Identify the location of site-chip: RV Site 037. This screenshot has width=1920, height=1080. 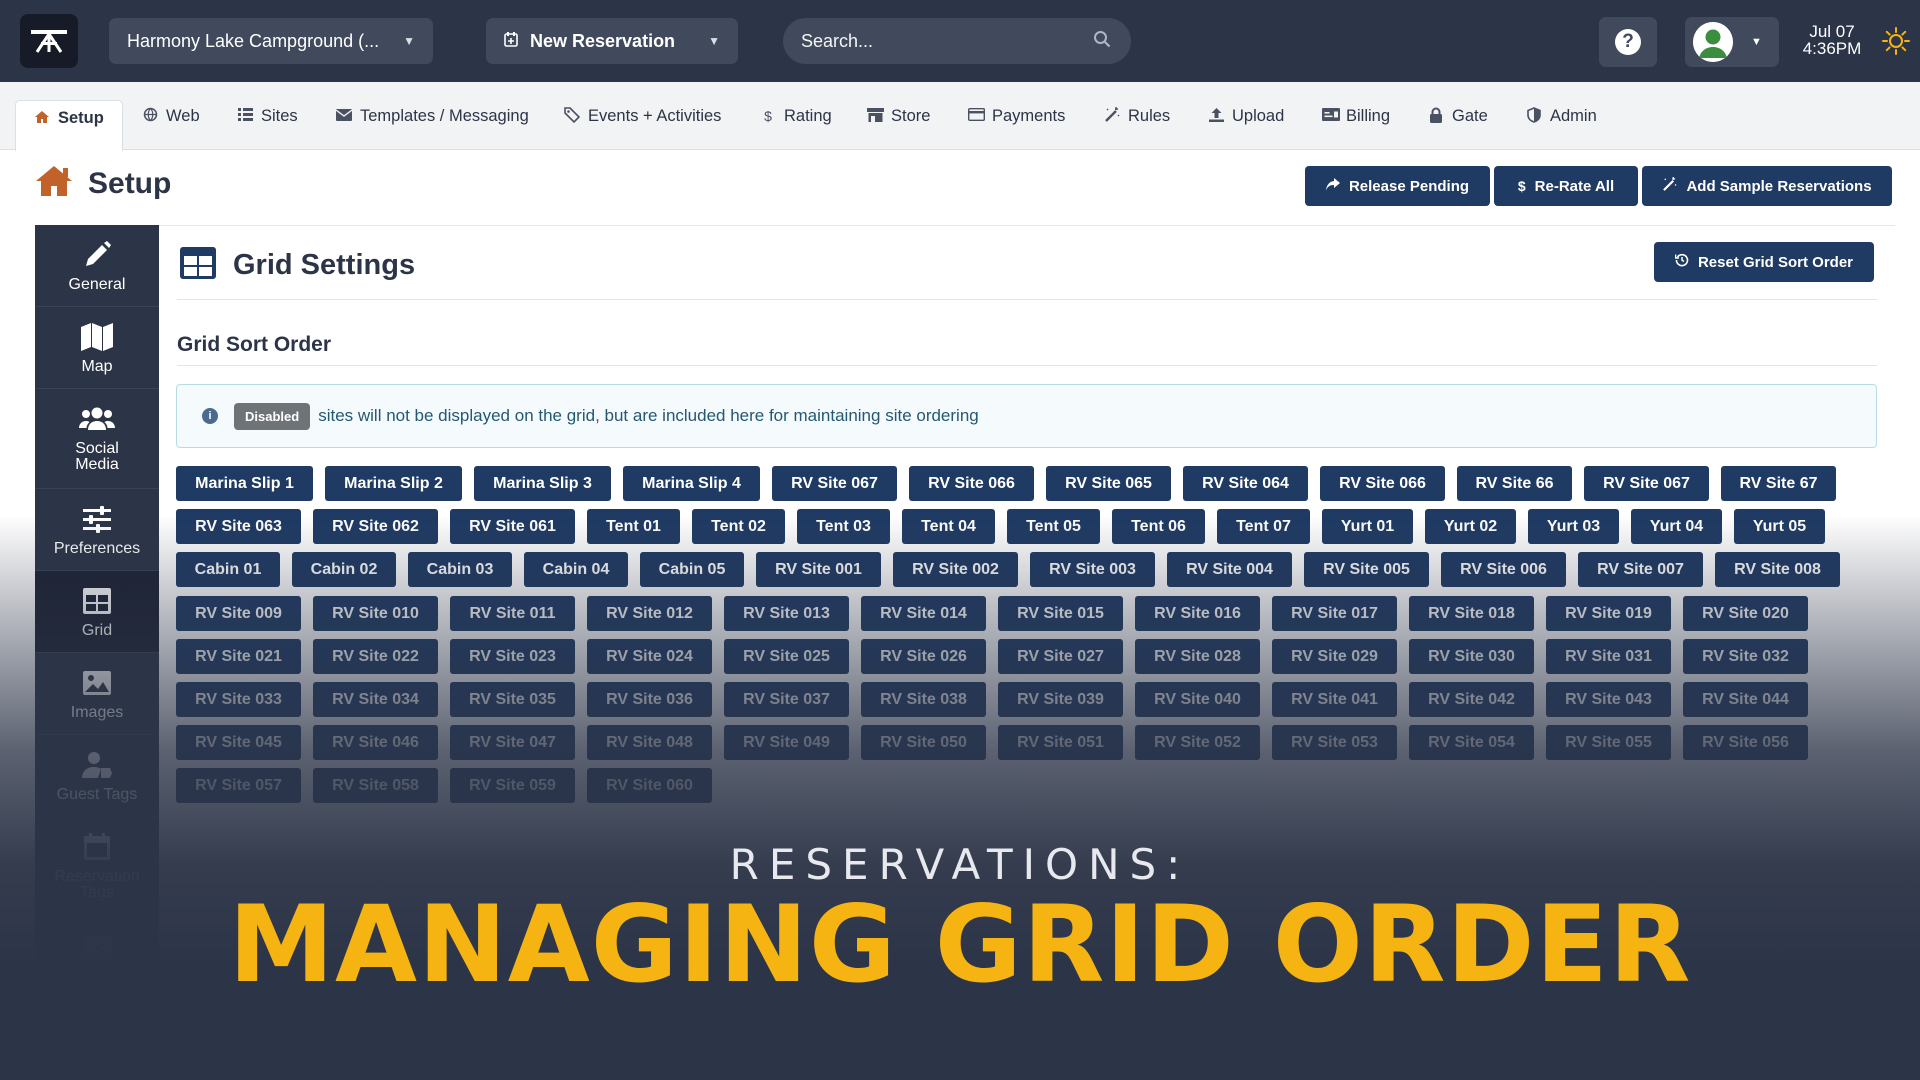
(786, 699).